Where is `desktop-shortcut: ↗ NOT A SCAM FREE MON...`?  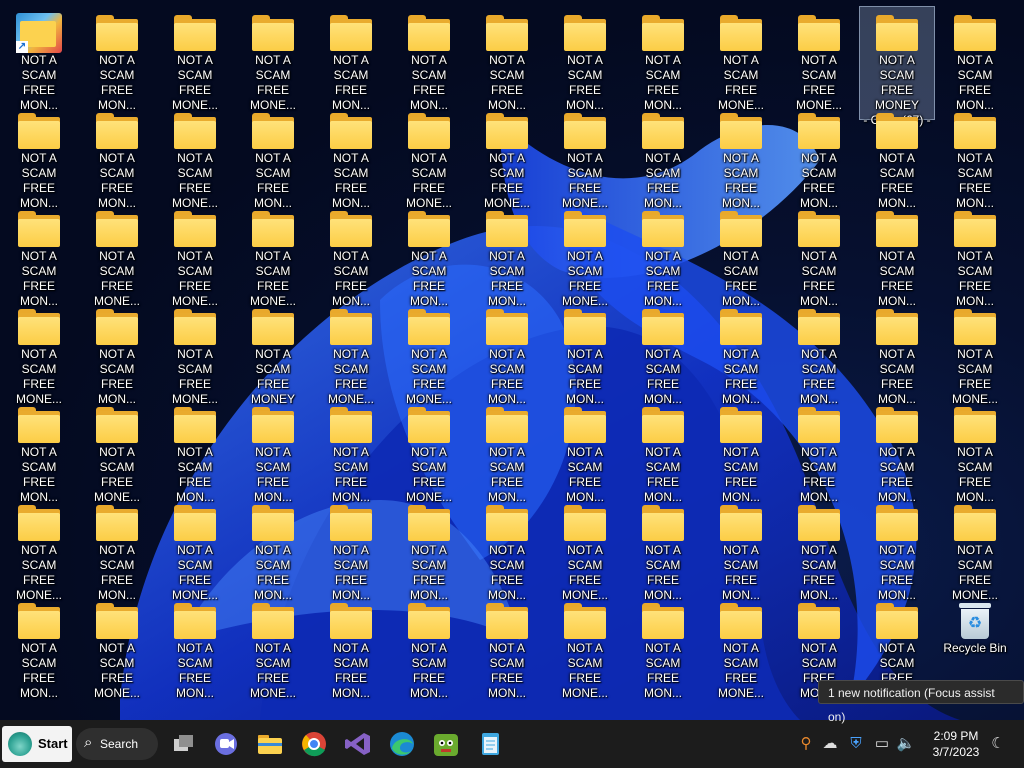
desktop-shortcut: ↗ NOT A SCAM FREE MON... is located at coordinates (39, 59).